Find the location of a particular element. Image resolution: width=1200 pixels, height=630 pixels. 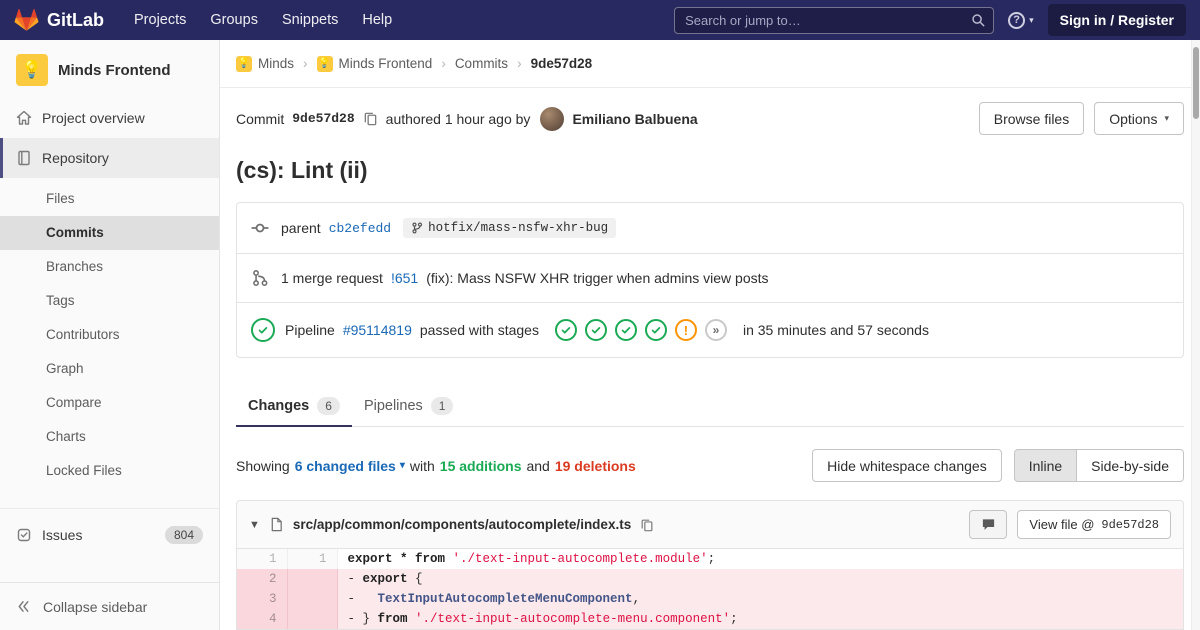

view-file-button: View file @ 9de57d28 is located at coordinates (1094, 524).